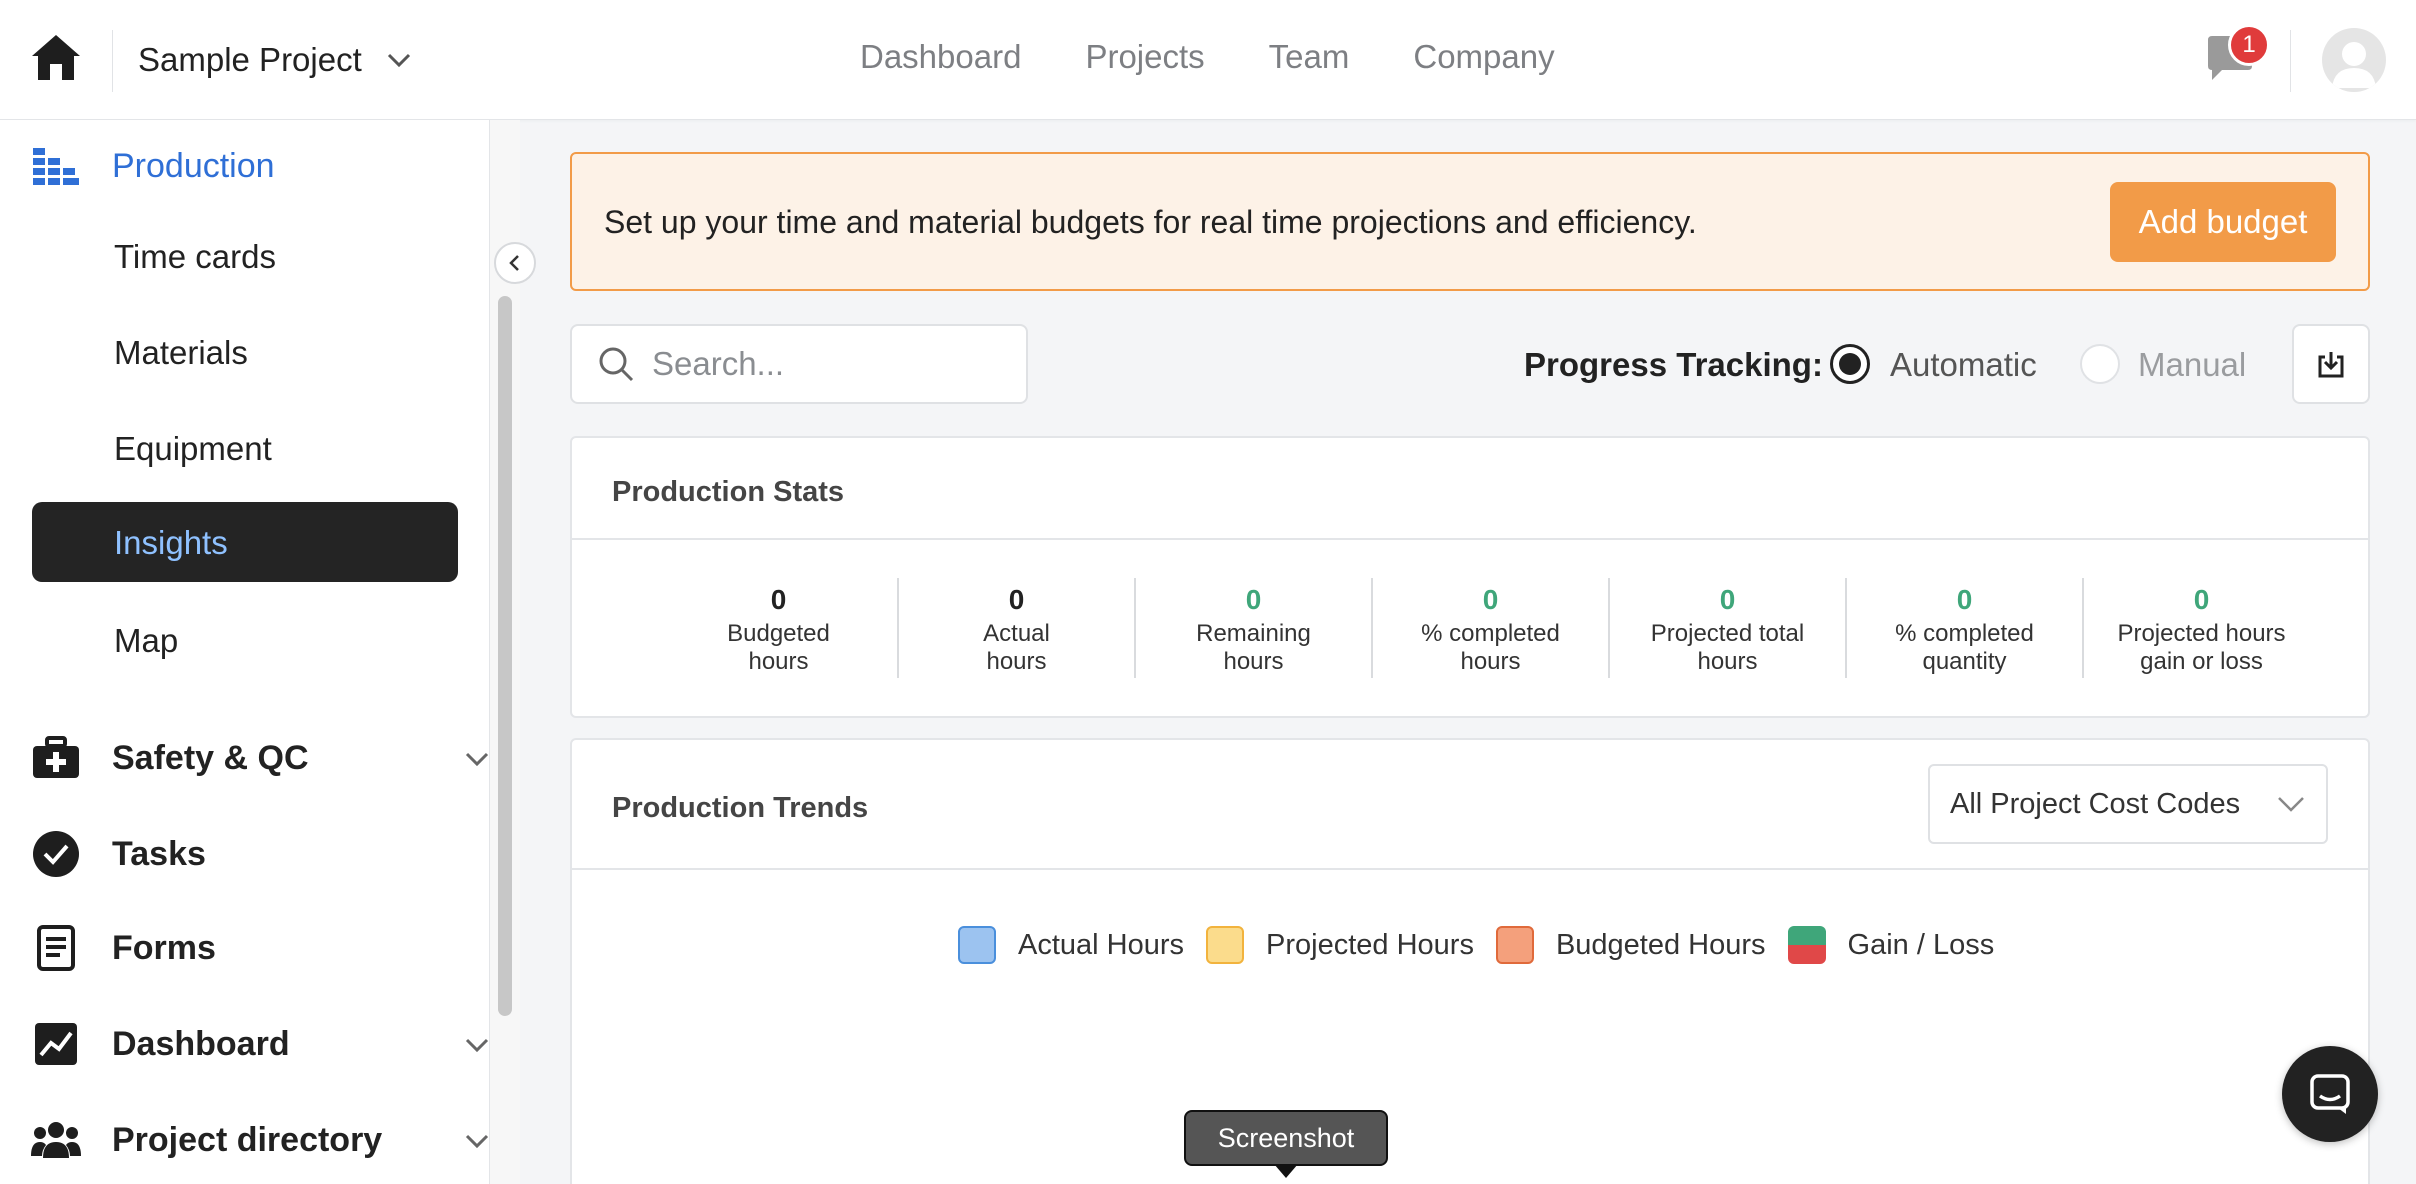  Describe the element at coordinates (2249, 45) in the screenshot. I see `notification-badge: 1` at that location.